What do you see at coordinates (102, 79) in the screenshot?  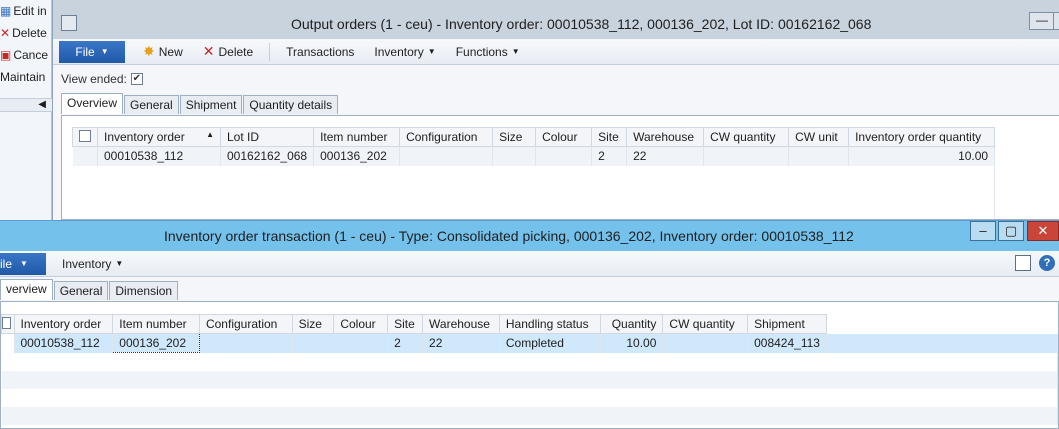 I see `view-ended-filter: View ended: ✔` at bounding box center [102, 79].